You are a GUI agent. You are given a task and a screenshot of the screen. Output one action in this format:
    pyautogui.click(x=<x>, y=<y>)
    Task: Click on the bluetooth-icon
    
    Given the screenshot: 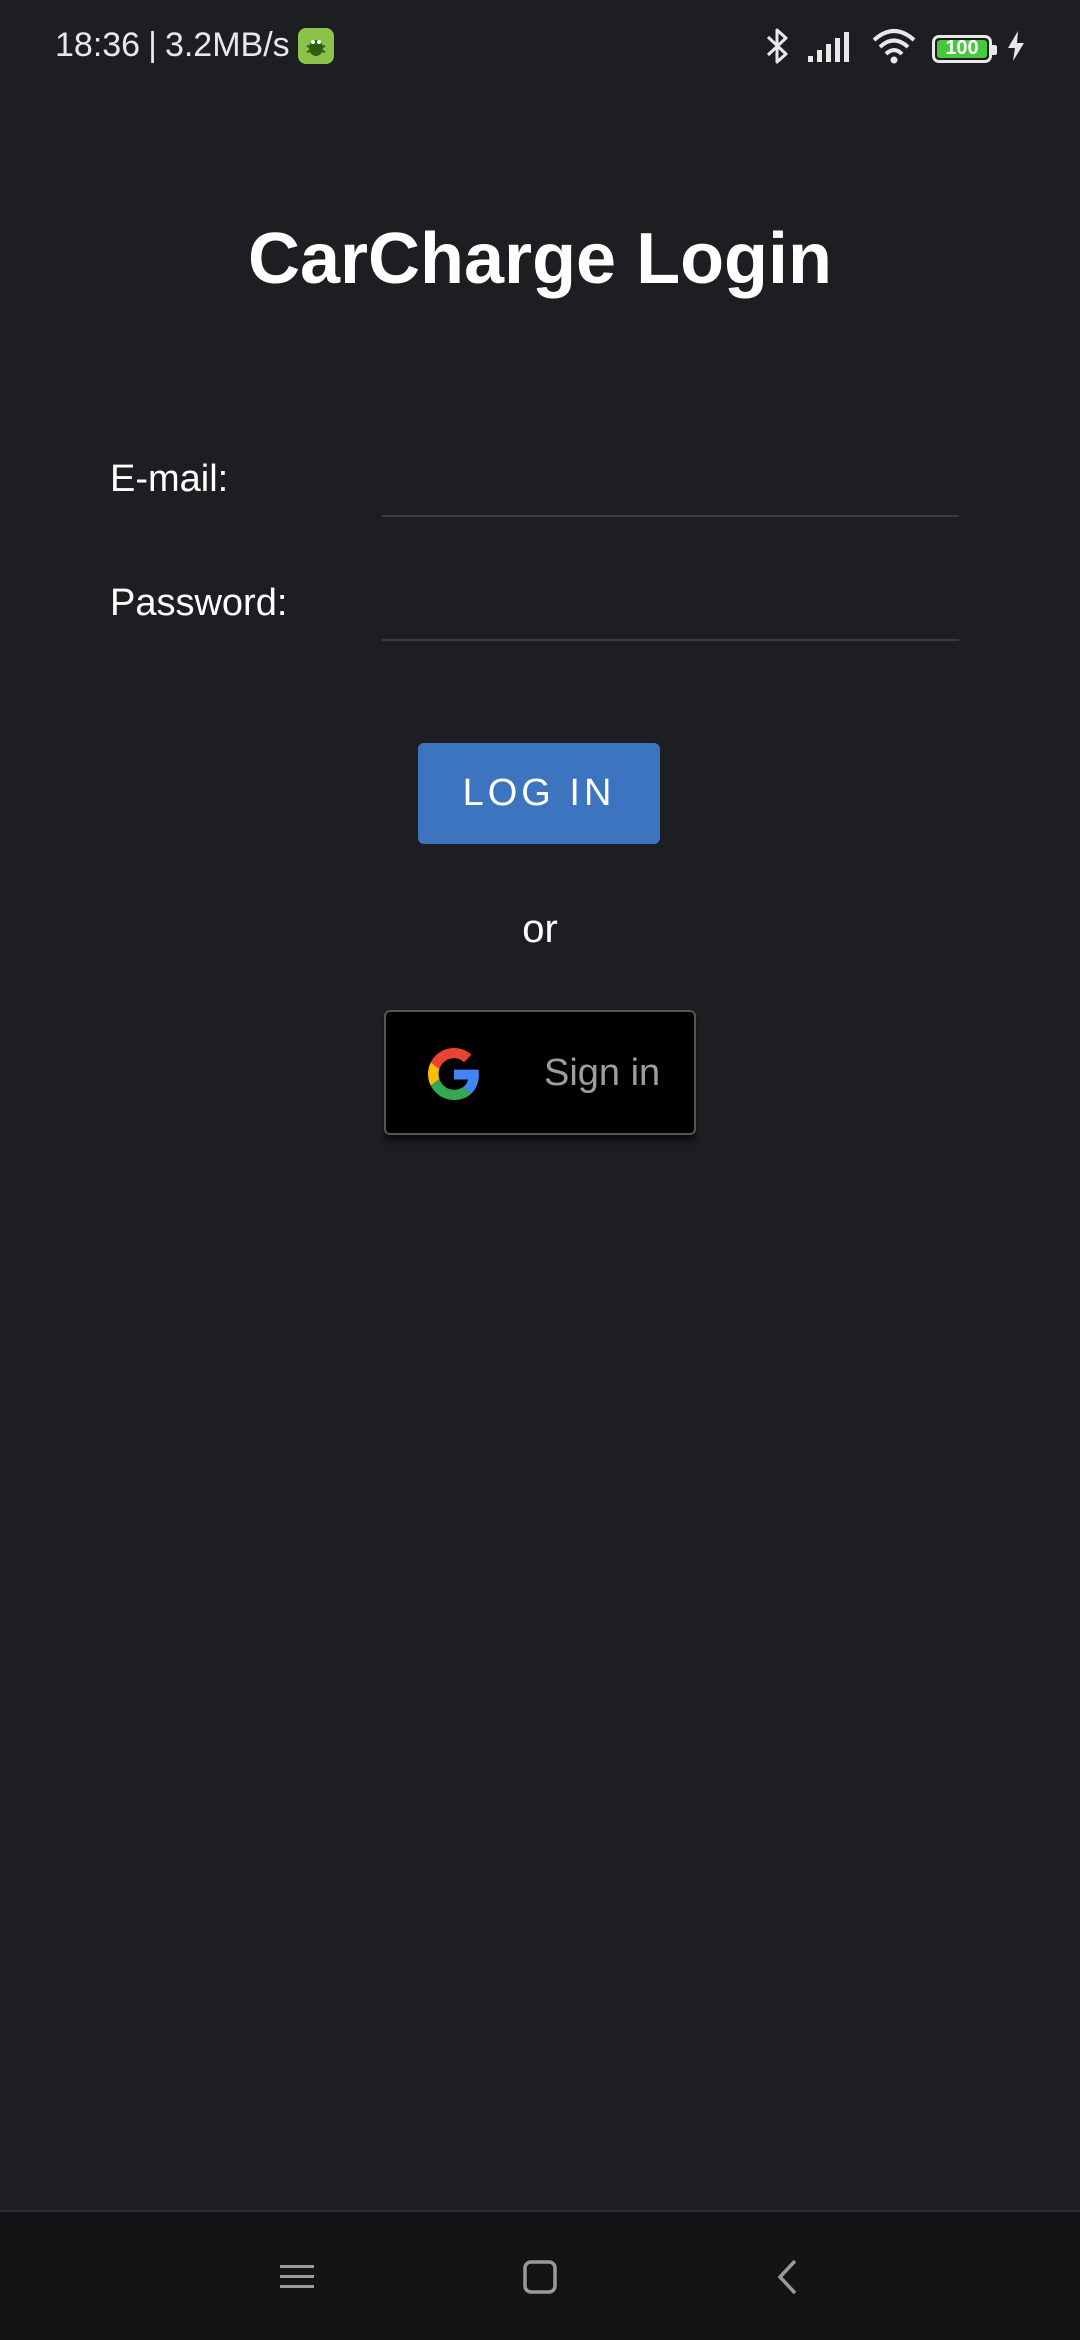 What is the action you would take?
    pyautogui.click(x=777, y=48)
    